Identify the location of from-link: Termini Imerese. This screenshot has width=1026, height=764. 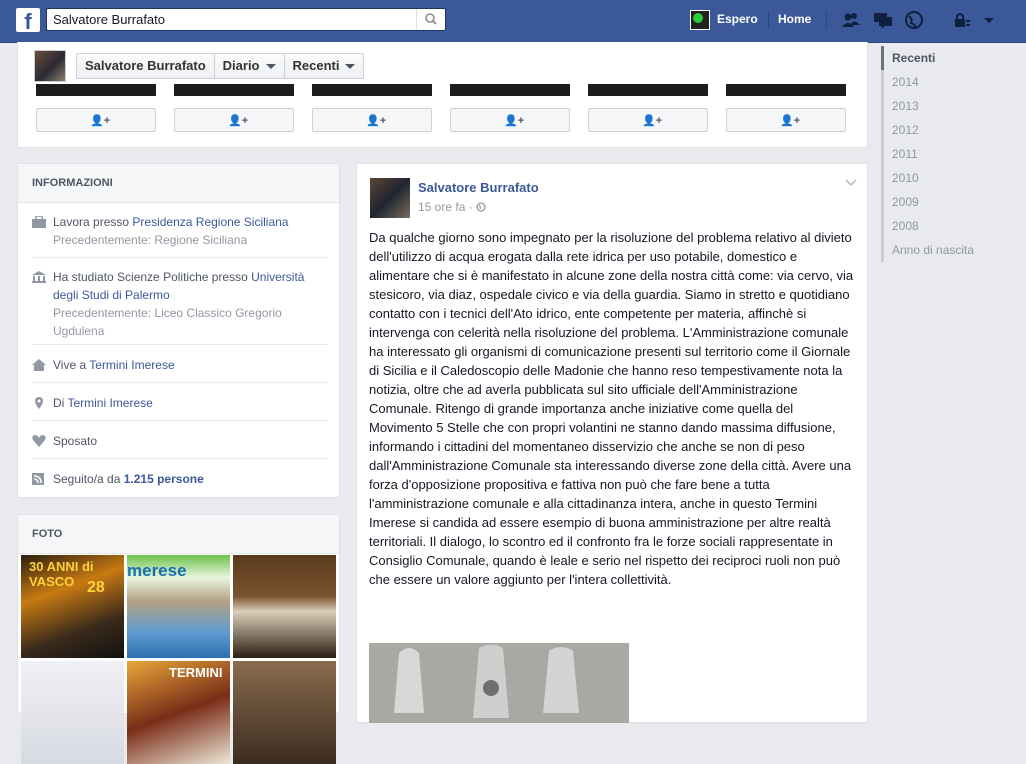
(109, 403).